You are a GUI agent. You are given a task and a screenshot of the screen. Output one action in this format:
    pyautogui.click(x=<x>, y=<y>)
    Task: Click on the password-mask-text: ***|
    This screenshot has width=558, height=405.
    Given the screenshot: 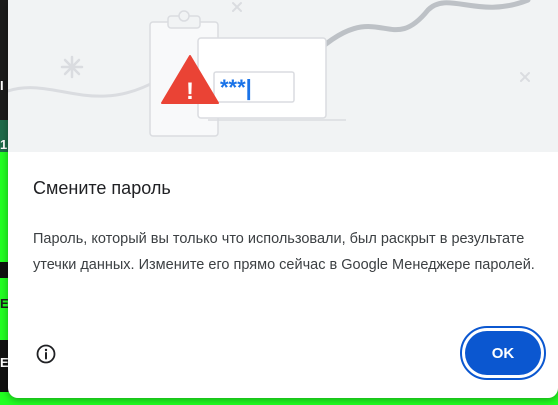 What is the action you would take?
    pyautogui.click(x=236, y=87)
    